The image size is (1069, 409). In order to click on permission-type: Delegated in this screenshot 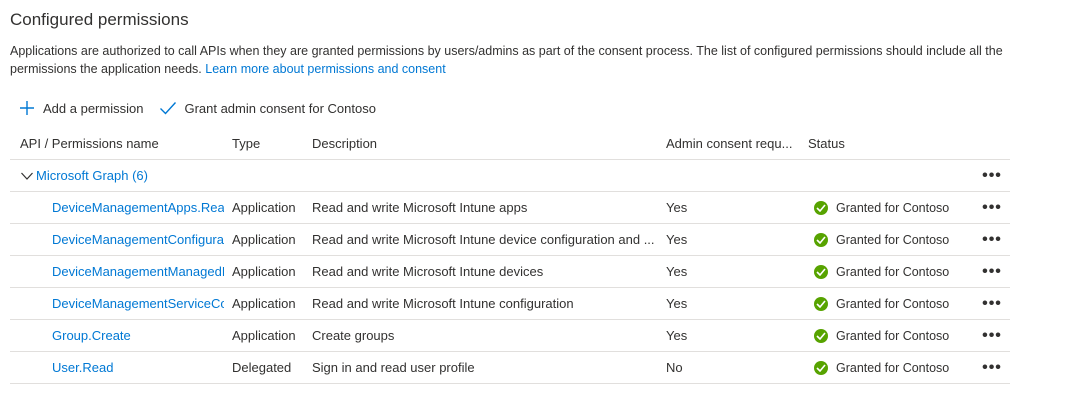, I will do `click(262, 367)`.